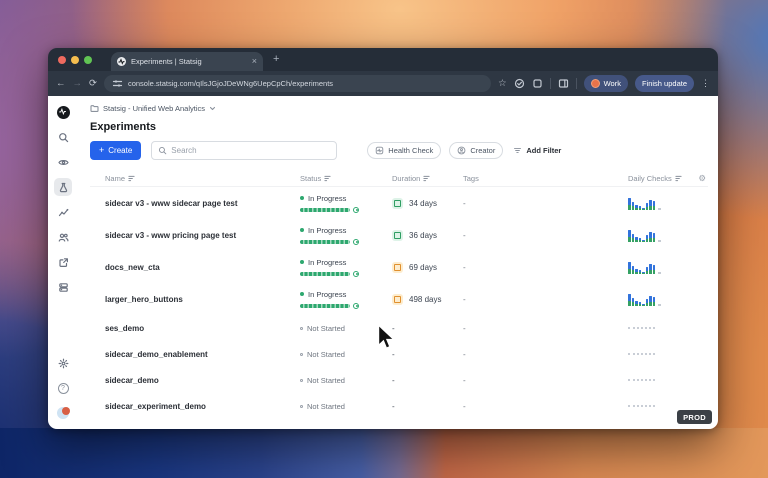 The image size is (768, 478). What do you see at coordinates (276, 59) in the screenshot?
I see `new-tab-button: +` at bounding box center [276, 59].